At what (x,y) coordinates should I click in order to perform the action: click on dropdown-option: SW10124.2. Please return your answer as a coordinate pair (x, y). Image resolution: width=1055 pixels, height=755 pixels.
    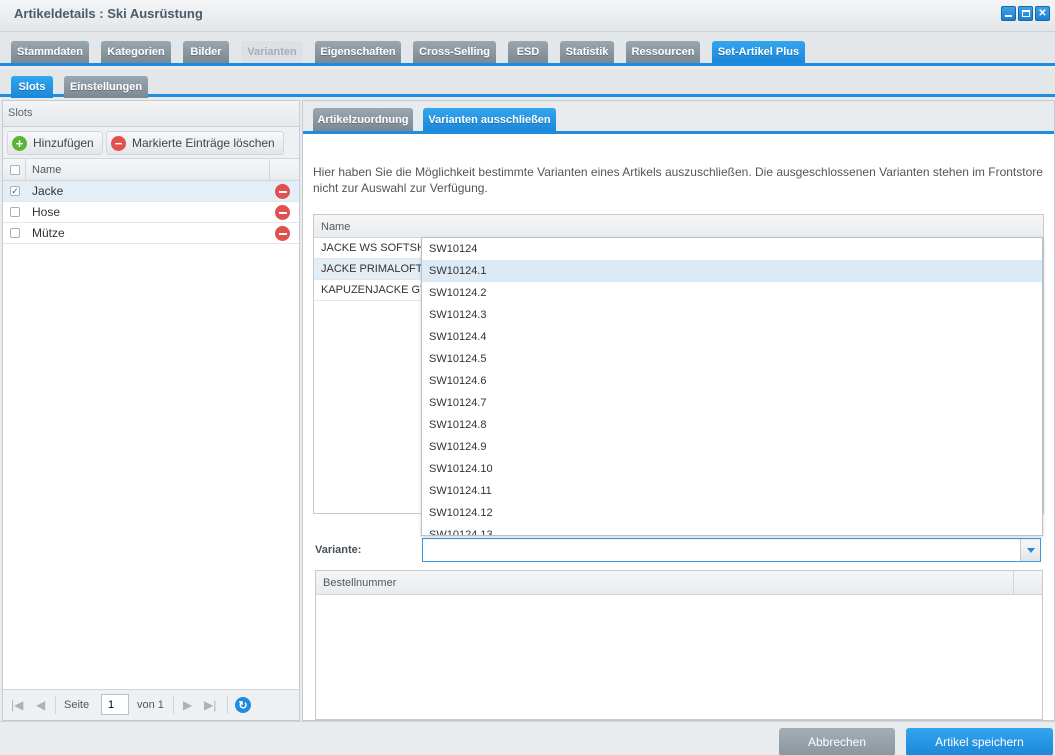
    Looking at the image, I should click on (732, 293).